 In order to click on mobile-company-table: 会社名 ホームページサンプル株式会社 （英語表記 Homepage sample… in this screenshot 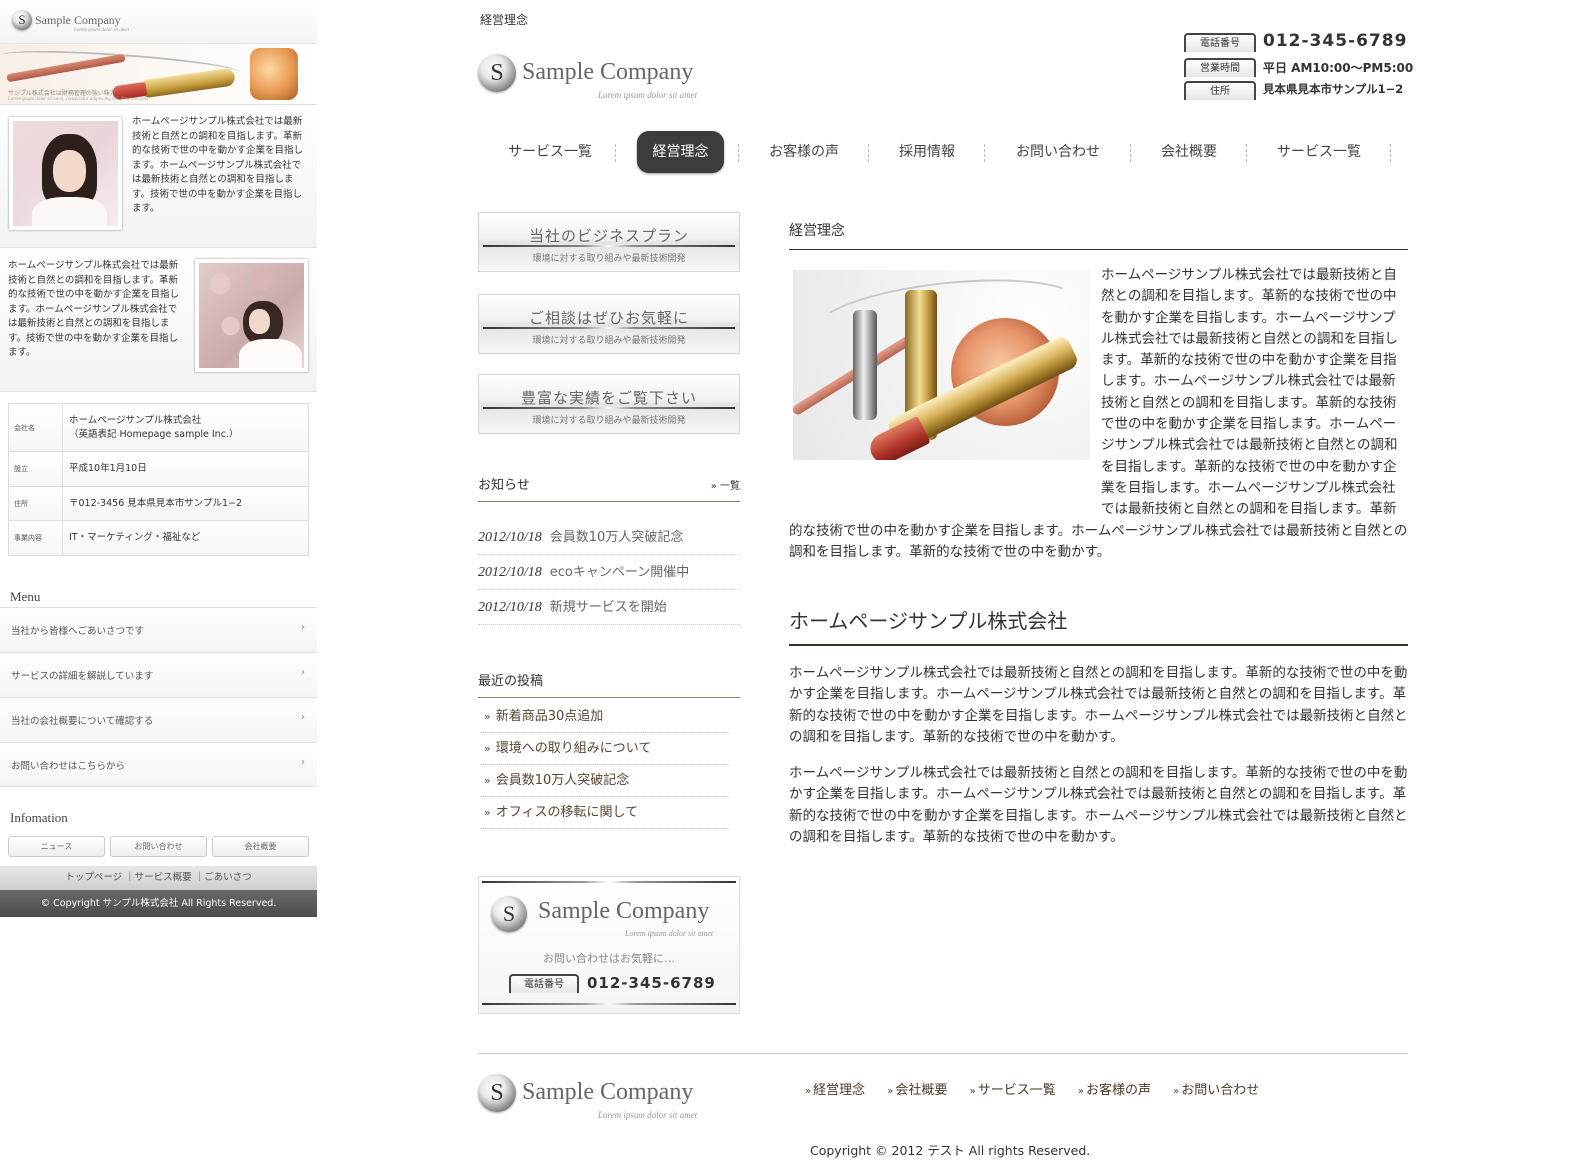, I will do `click(158, 479)`.